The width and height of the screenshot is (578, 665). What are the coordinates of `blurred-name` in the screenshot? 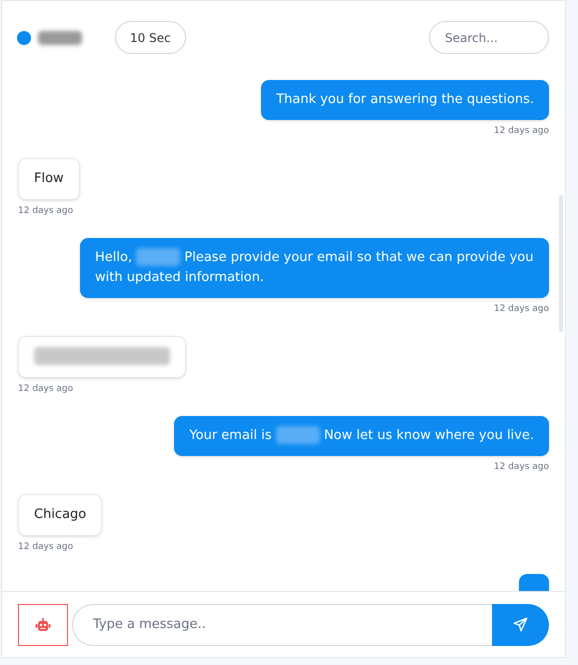 It's located at (60, 37).